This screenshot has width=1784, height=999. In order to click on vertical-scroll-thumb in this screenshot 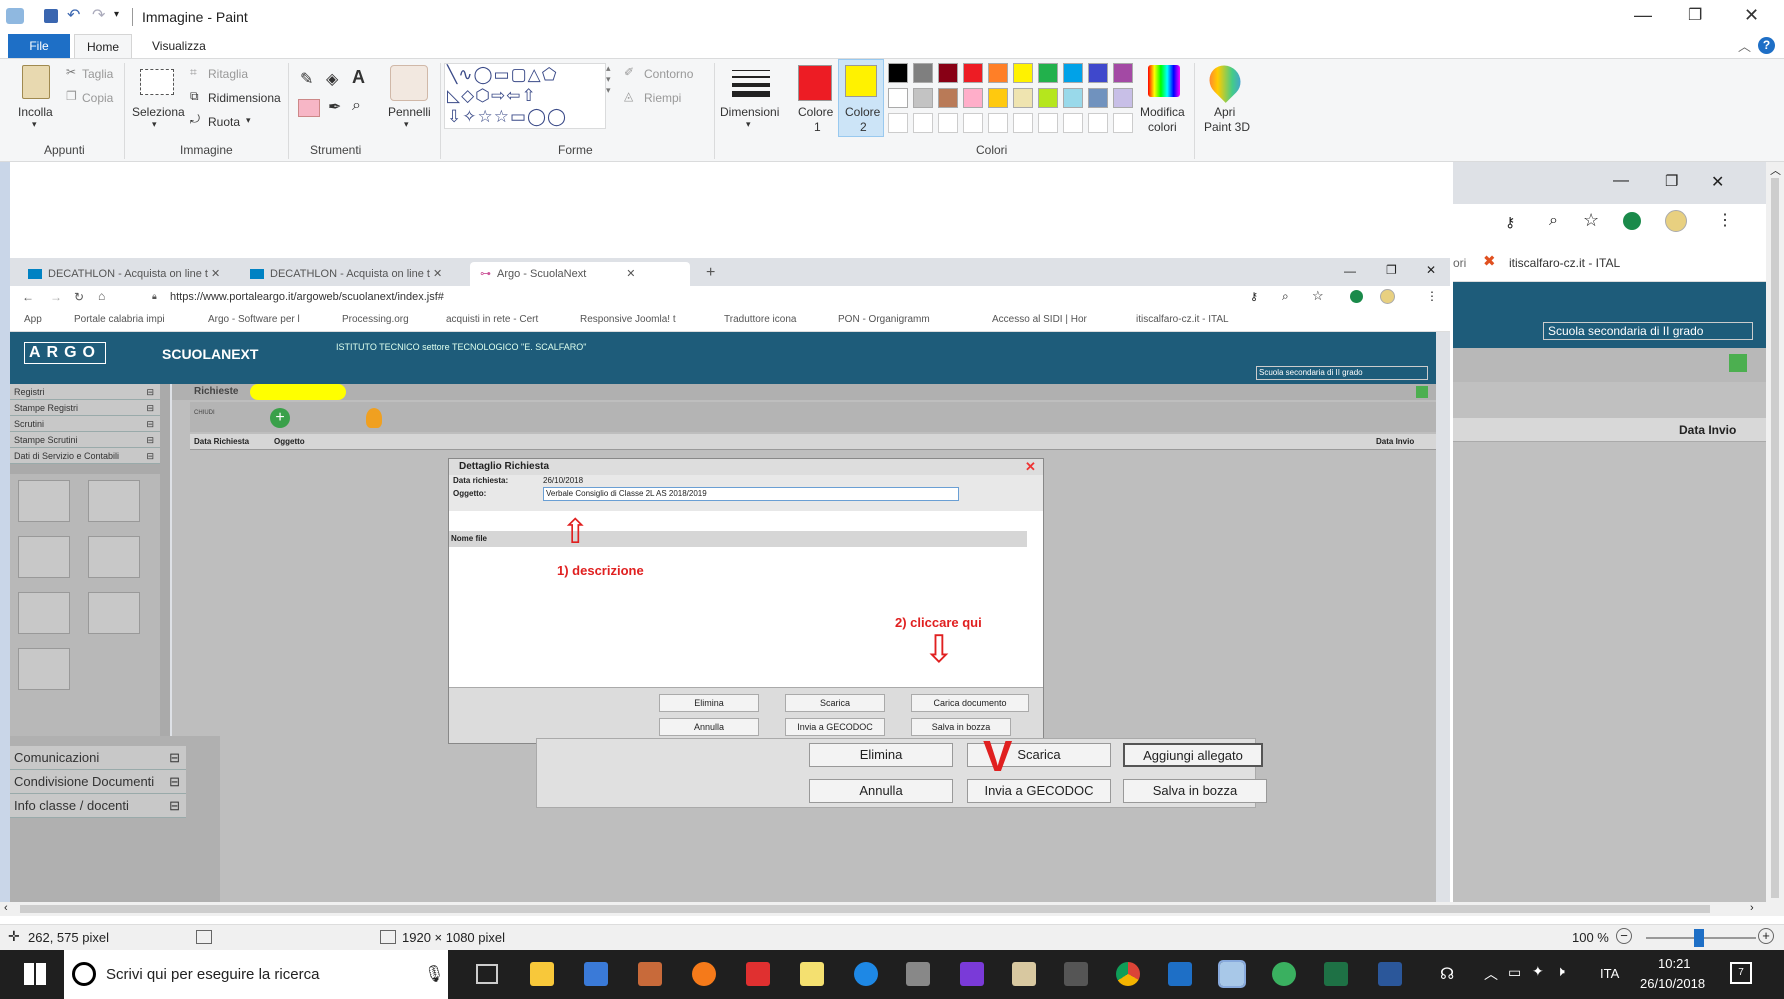, I will do `click(1775, 538)`.